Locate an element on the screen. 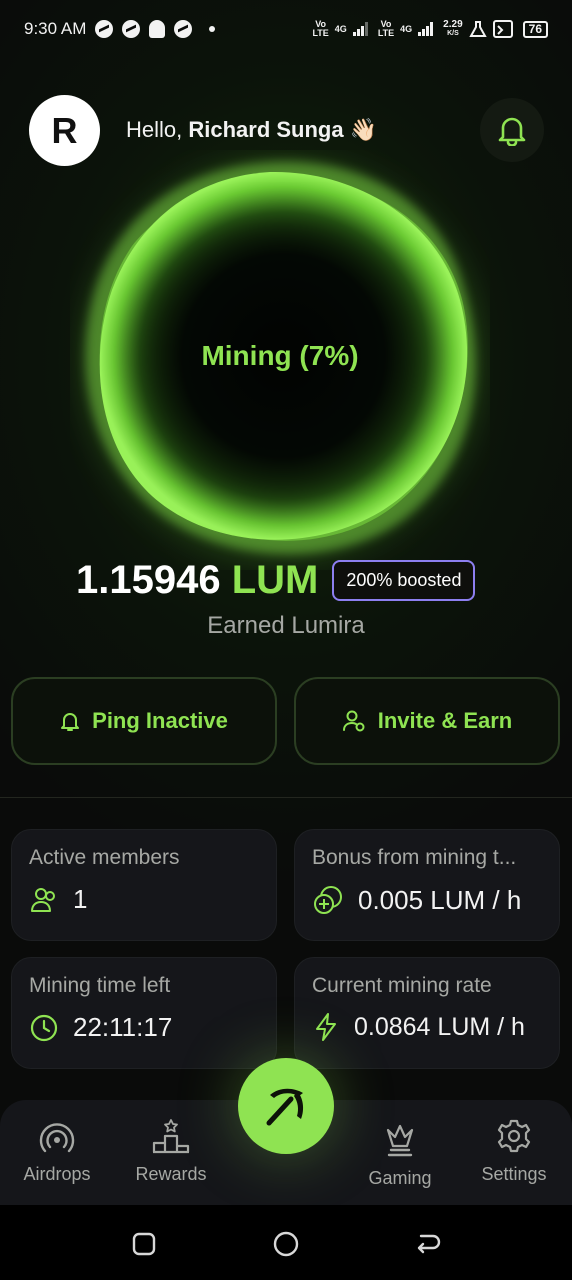 The image size is (572, 1280). mine-button is located at coordinates (286, 1106).